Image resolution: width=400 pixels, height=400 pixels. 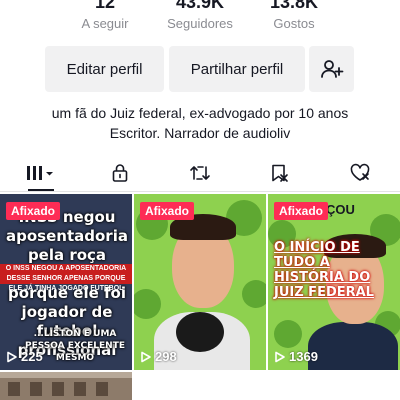 What do you see at coordinates (105, 23) in the screenshot?
I see `following-label: A seguir` at bounding box center [105, 23].